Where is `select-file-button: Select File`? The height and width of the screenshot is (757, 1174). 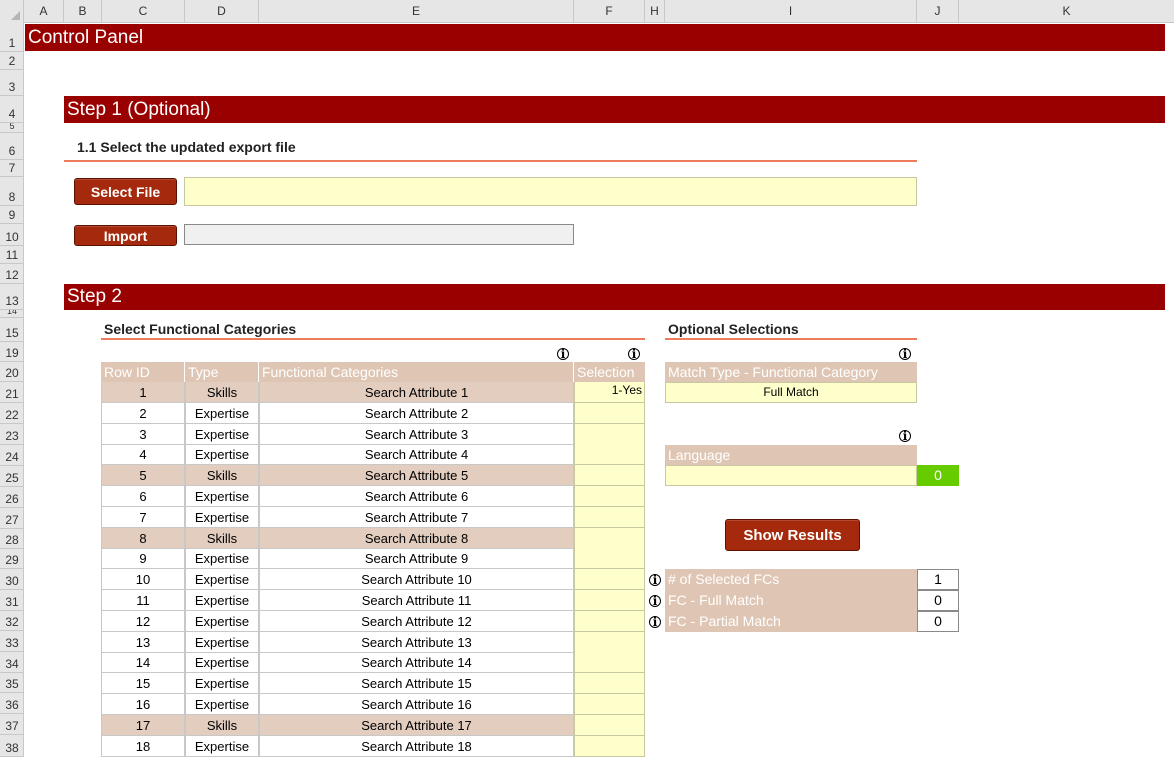
select-file-button: Select File is located at coordinates (125, 191).